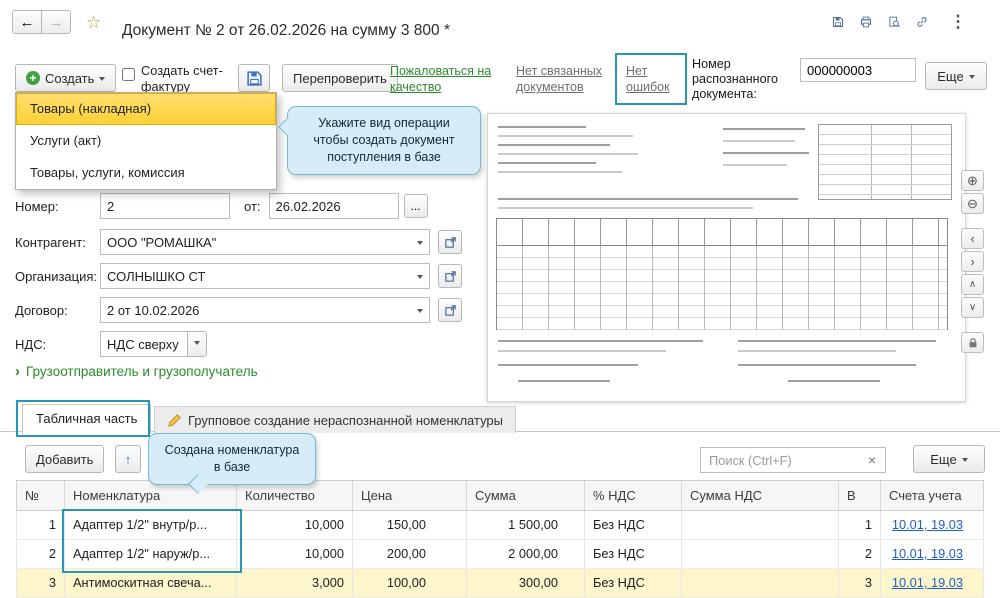 This screenshot has height=598, width=1000. Describe the element at coordinates (526, 554) in the screenshot. I see `cell-sum: 2 000,00` at that location.